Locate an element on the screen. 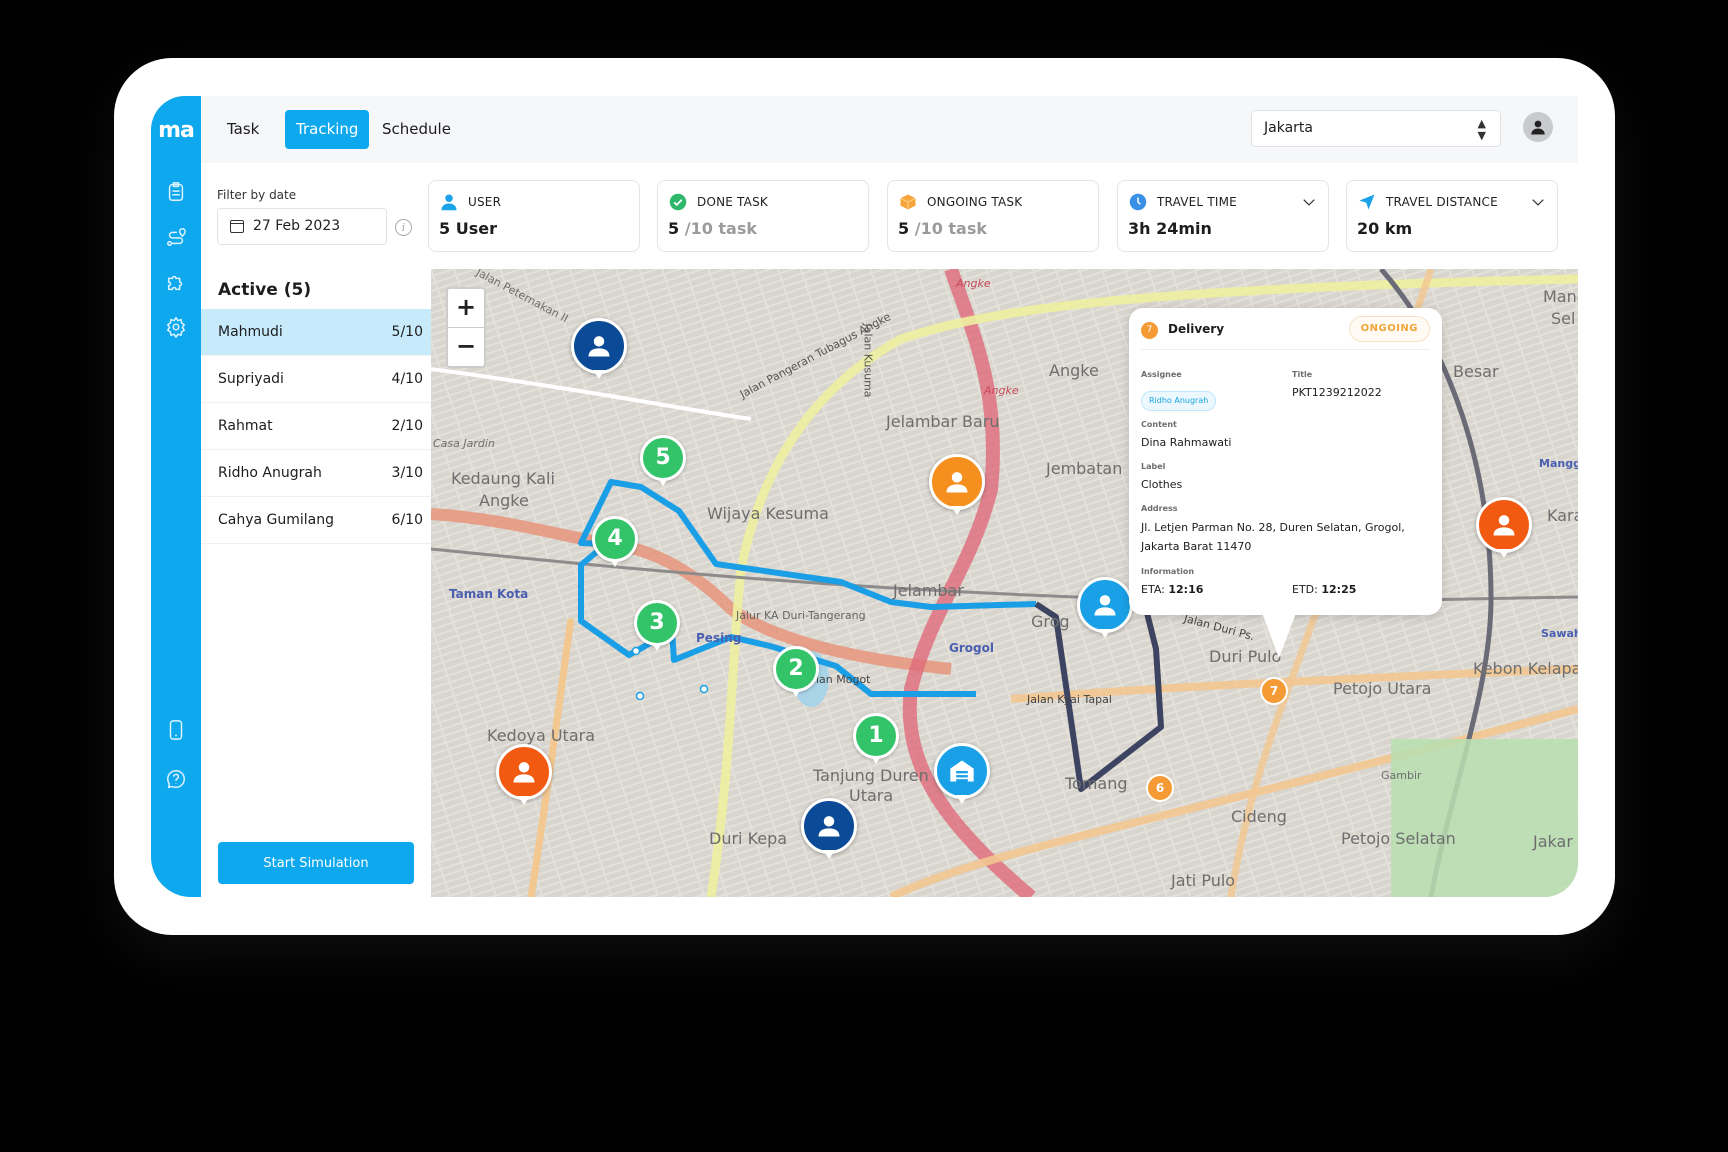  filter-by-date-label: Filter by date is located at coordinates (257, 195).